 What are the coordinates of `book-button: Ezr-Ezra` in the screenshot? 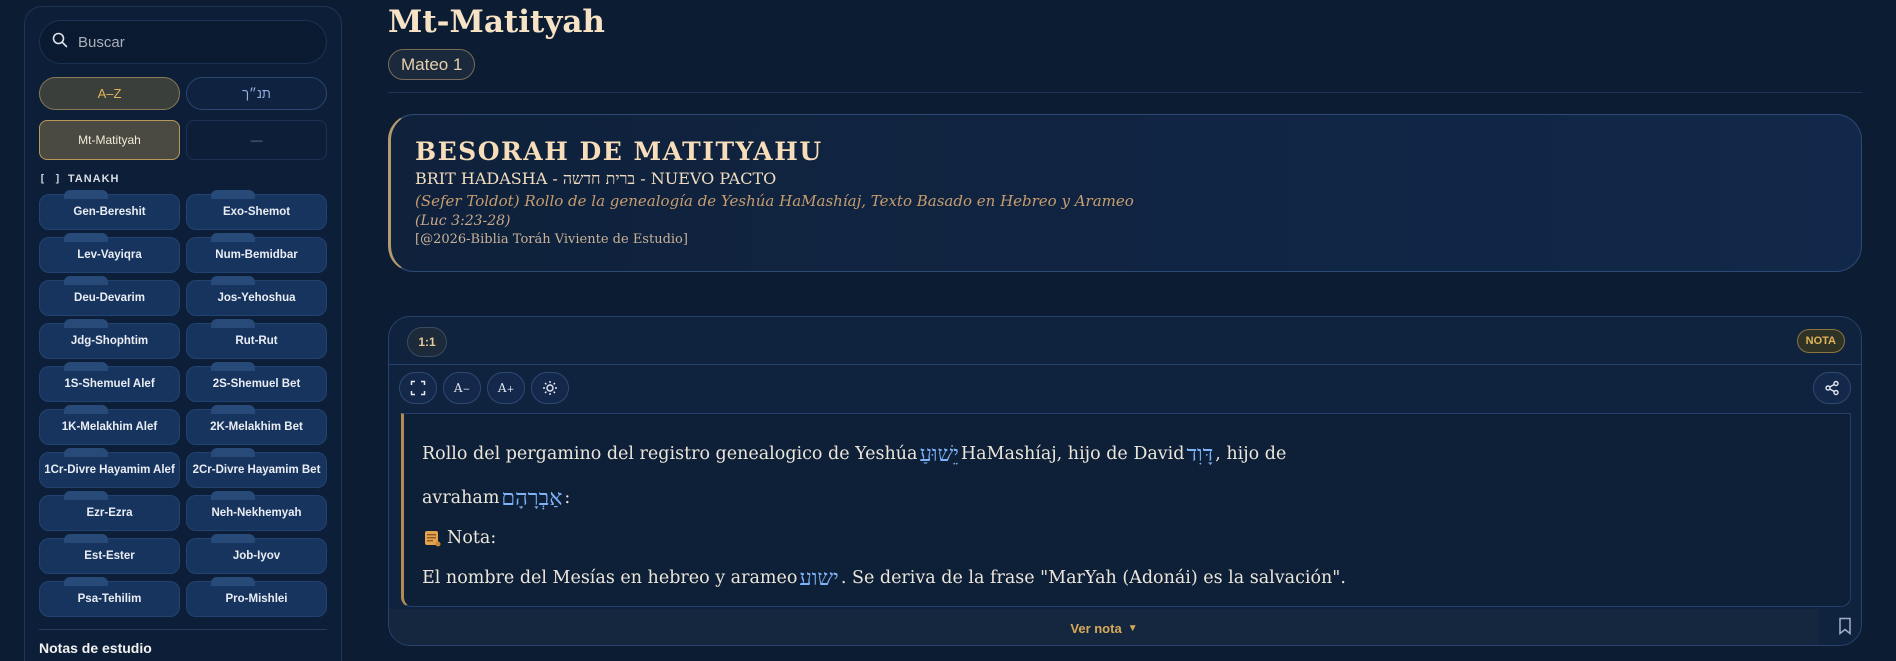 It's located at (109, 511).